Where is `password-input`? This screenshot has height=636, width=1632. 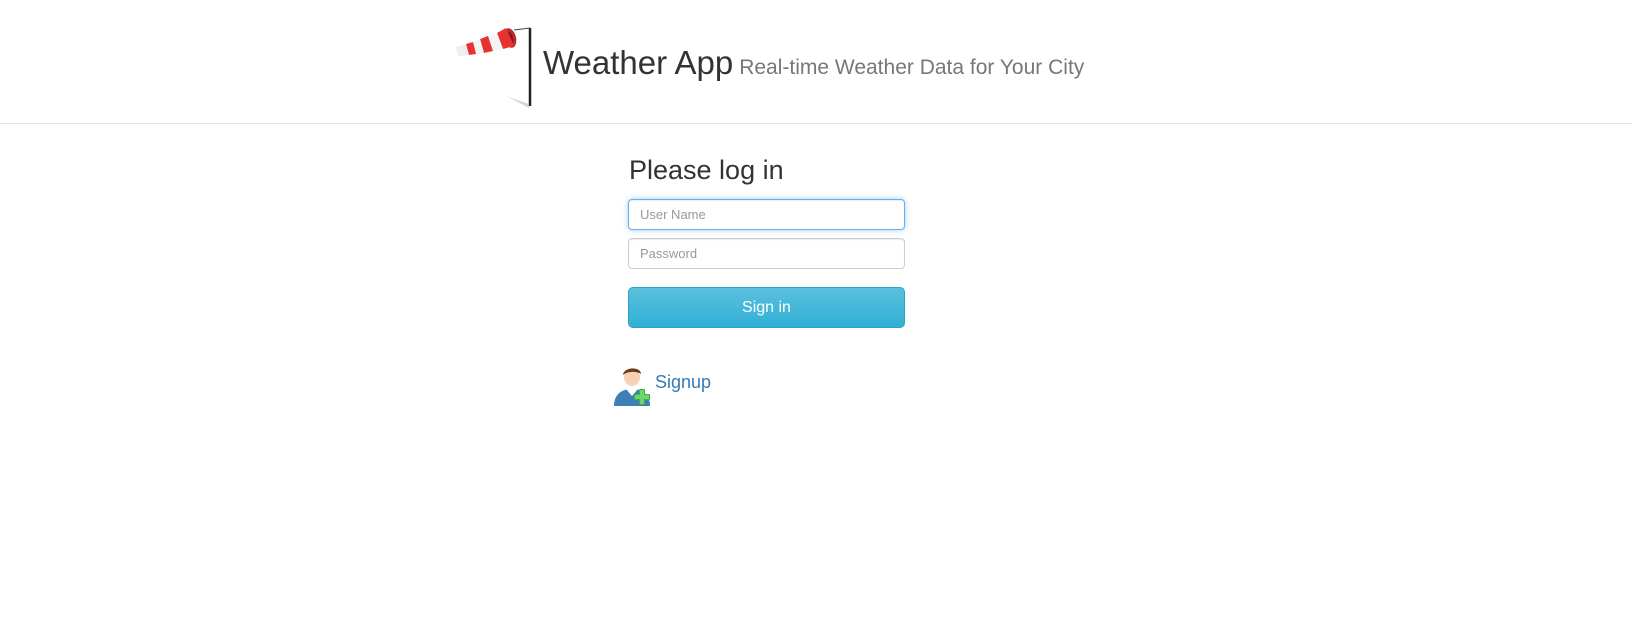
password-input is located at coordinates (766, 253).